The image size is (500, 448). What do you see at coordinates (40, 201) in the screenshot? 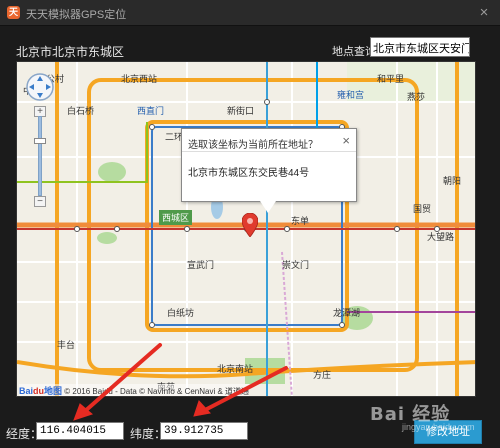
I see `zoom-out-button: −` at bounding box center [40, 201].